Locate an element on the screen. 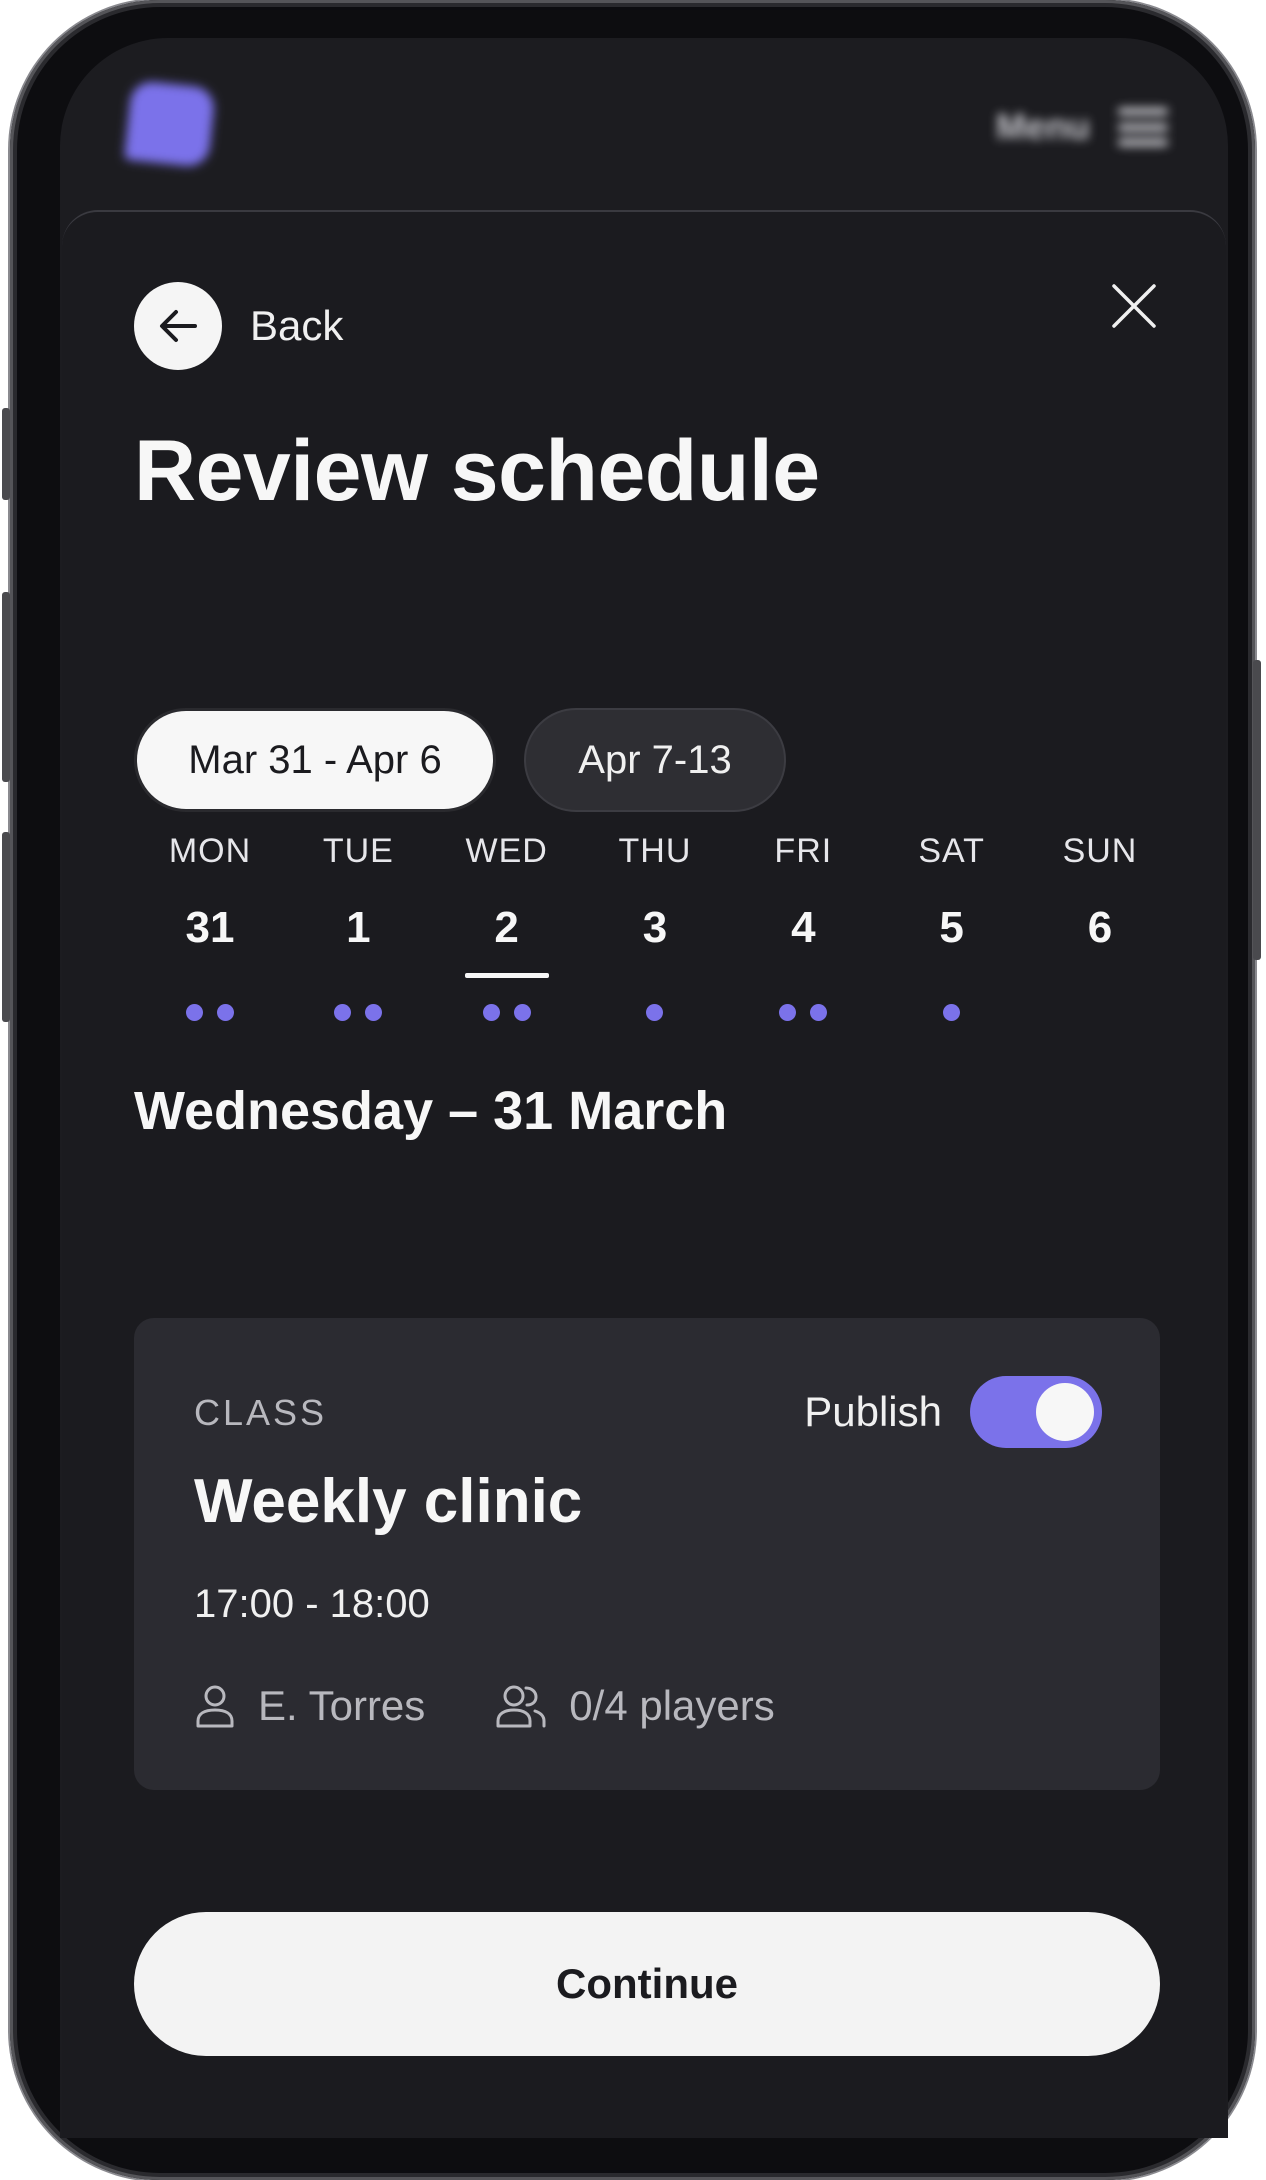 Image resolution: width=1266 pixels, height=2180 pixels. day-fri: FRI 4 is located at coordinates (803, 927).